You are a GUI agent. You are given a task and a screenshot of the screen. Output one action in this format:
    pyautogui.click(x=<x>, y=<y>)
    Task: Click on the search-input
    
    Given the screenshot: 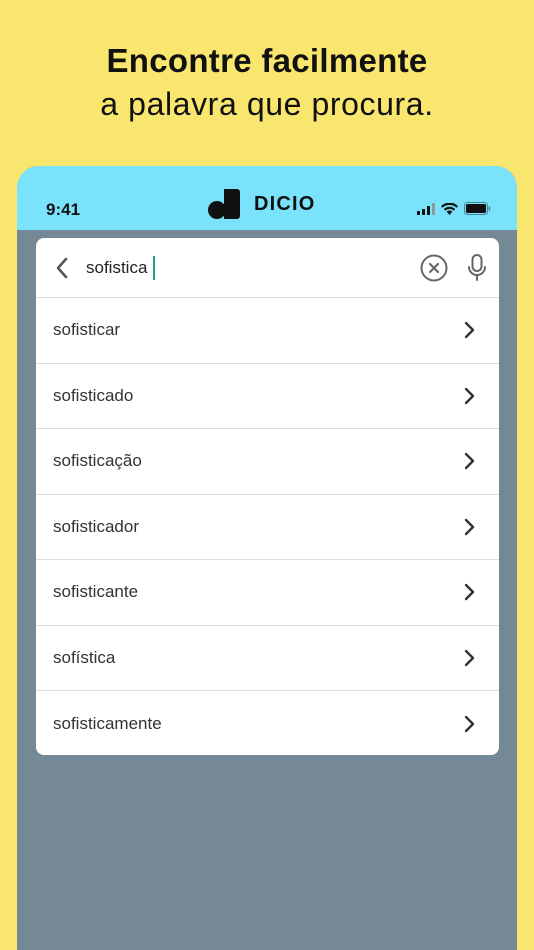 What is the action you would take?
    pyautogui.click(x=246, y=268)
    